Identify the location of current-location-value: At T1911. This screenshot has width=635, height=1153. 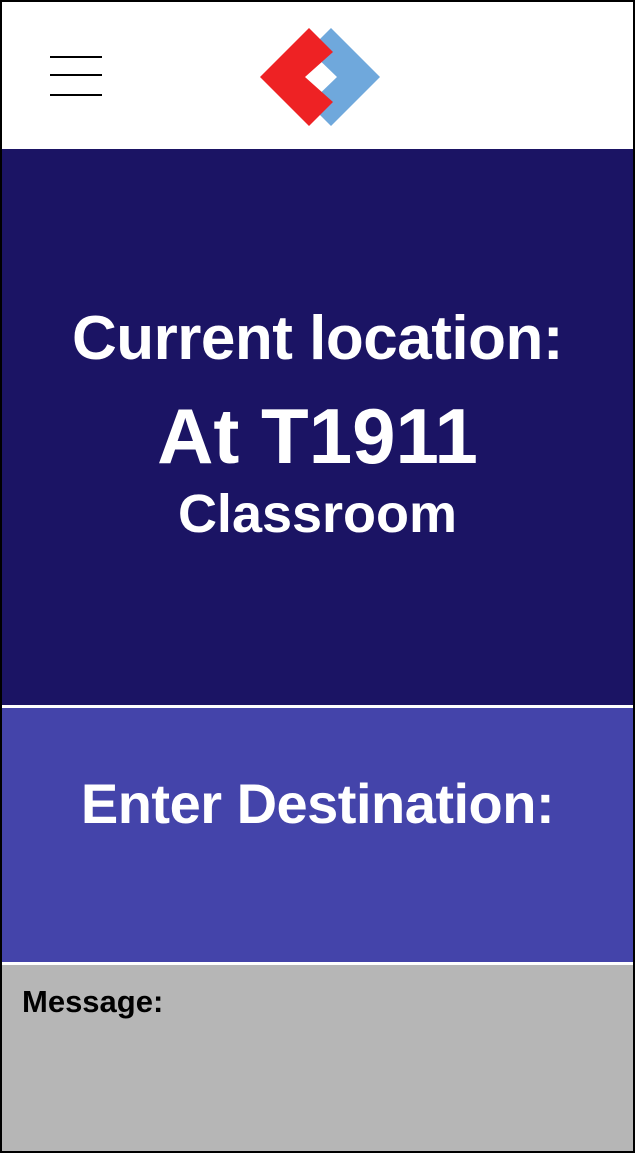
(317, 436).